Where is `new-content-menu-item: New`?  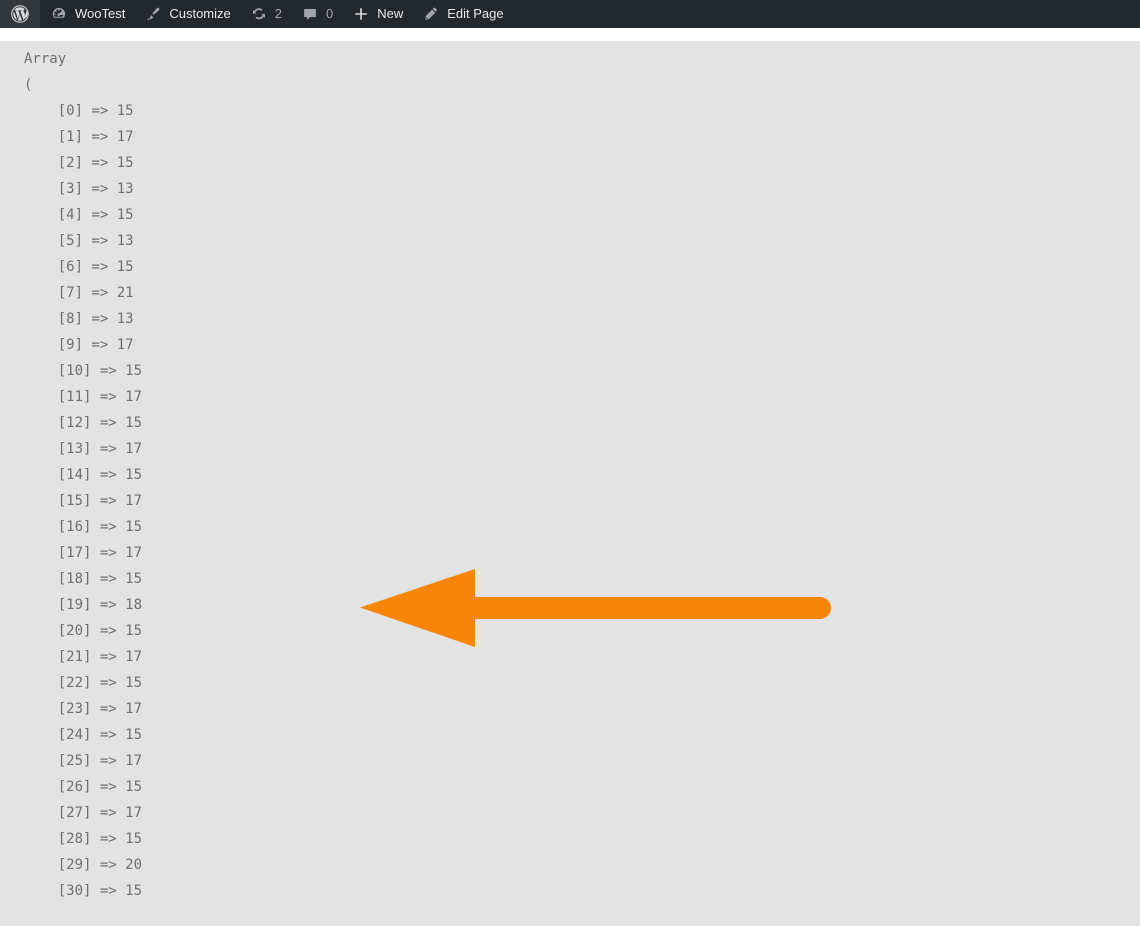 new-content-menu-item: New is located at coordinates (377, 14).